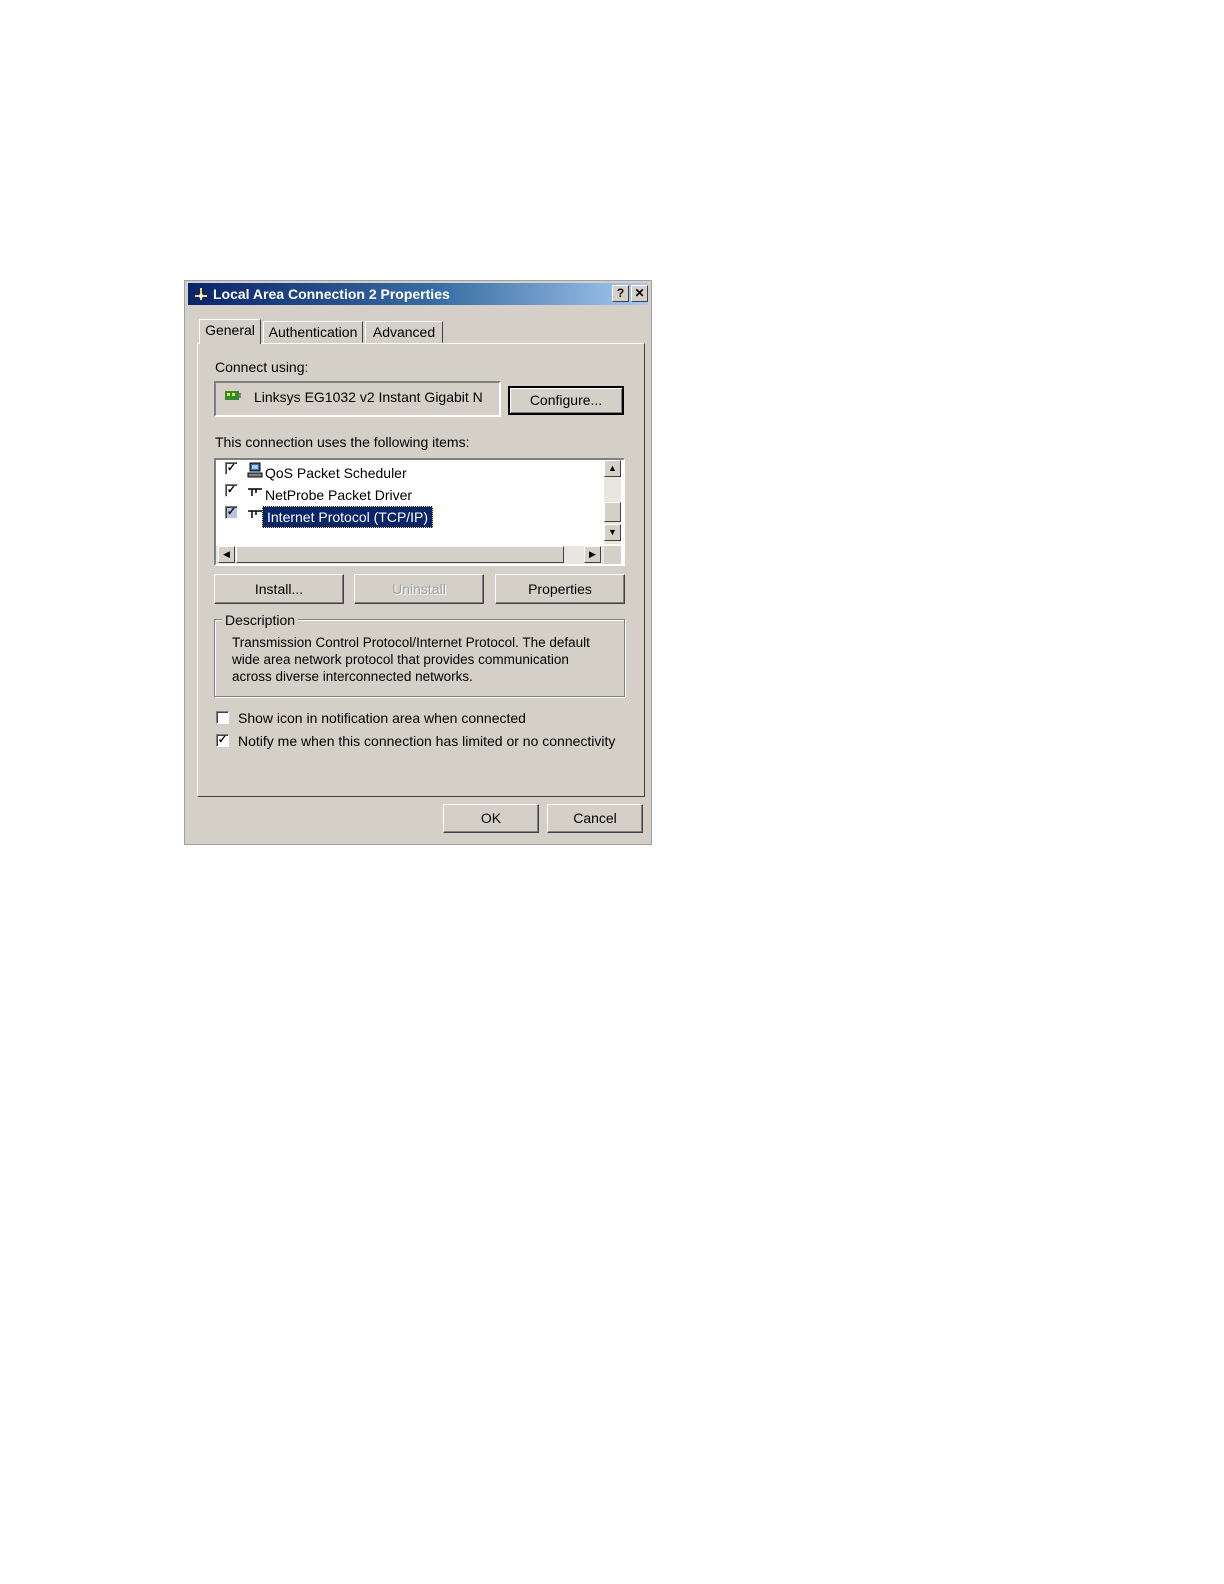  Describe the element at coordinates (255, 470) in the screenshot. I see `scheduler-icon` at that location.